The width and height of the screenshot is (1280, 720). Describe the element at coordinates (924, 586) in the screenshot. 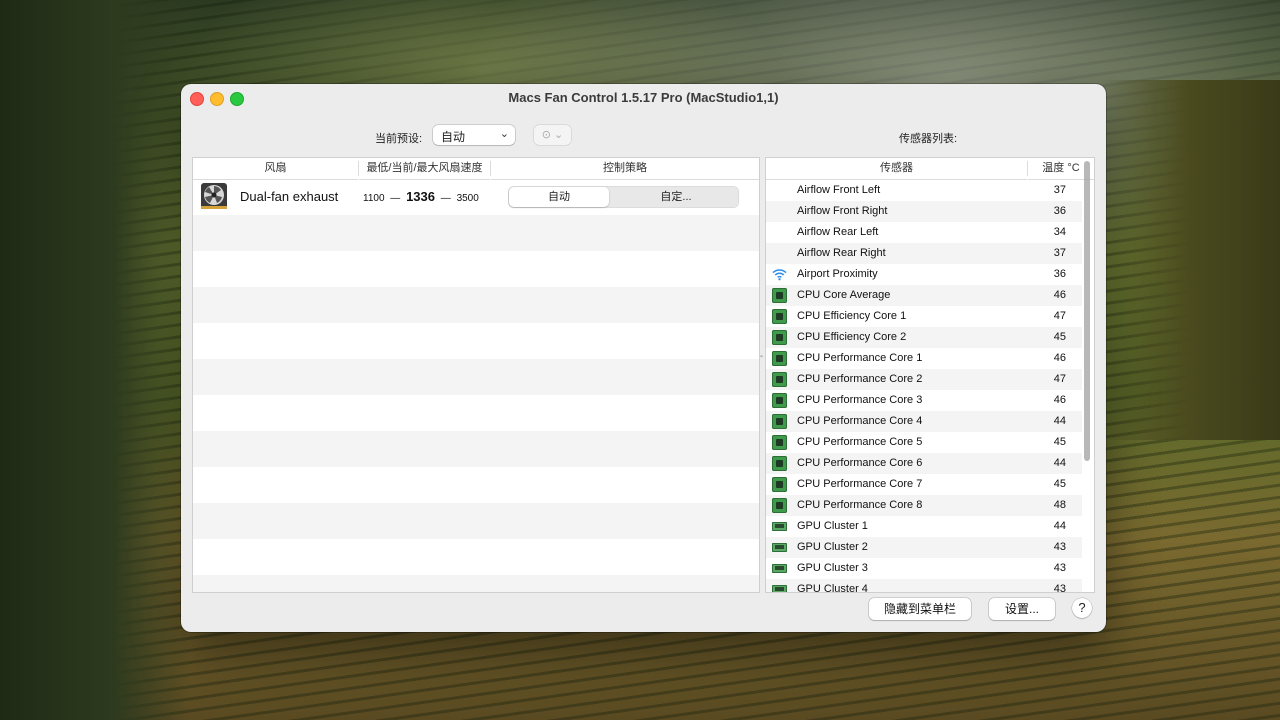

I see `sensor-row: GPU Cluster 4 43` at that location.